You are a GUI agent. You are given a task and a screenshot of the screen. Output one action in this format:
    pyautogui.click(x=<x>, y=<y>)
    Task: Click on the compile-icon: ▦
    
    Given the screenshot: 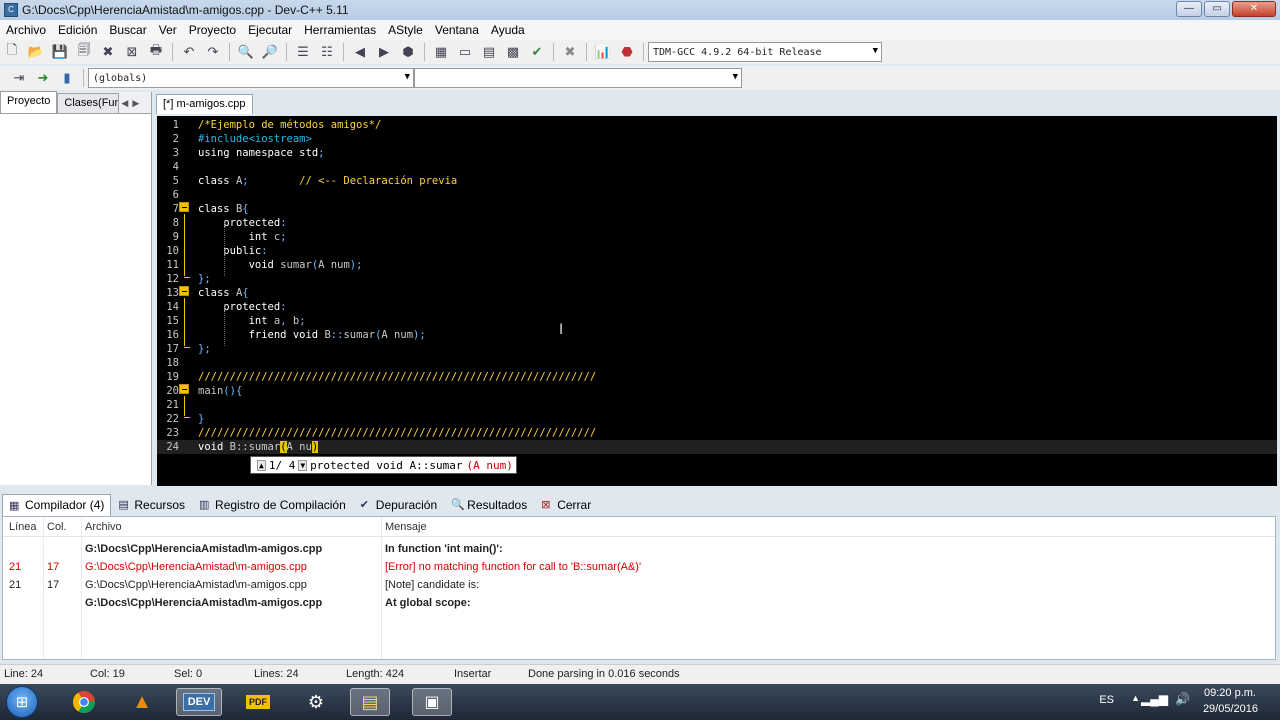 What is the action you would take?
    pyautogui.click(x=441, y=52)
    